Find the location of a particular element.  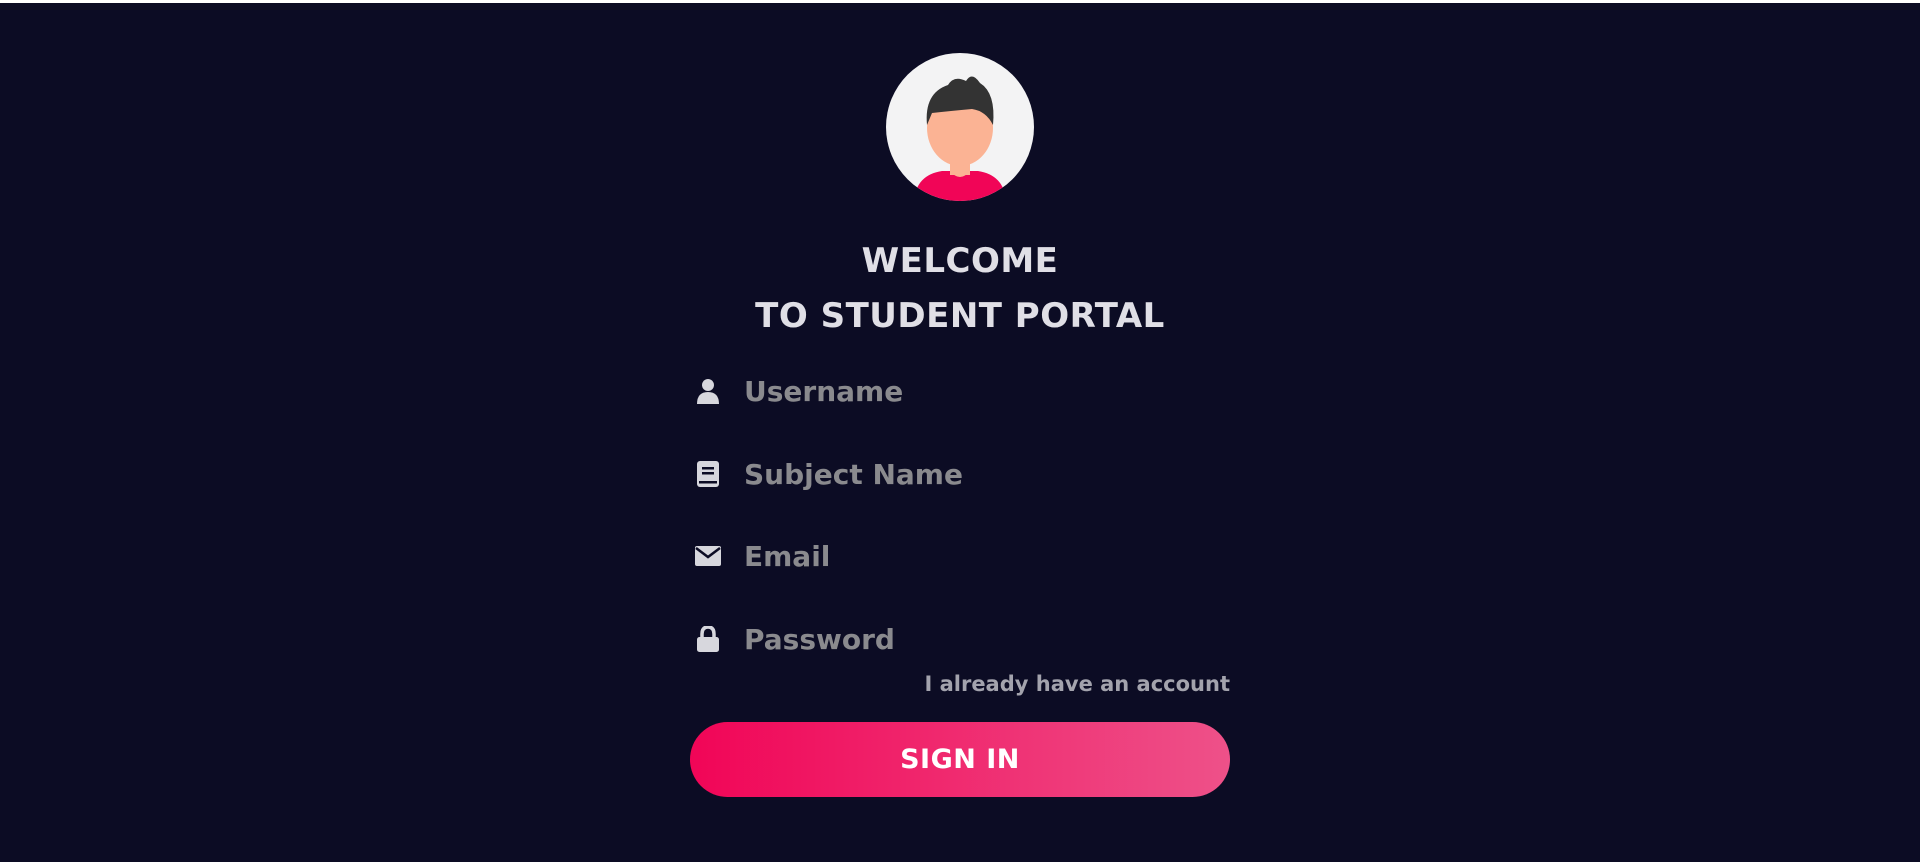

email-field is located at coordinates (960, 556).